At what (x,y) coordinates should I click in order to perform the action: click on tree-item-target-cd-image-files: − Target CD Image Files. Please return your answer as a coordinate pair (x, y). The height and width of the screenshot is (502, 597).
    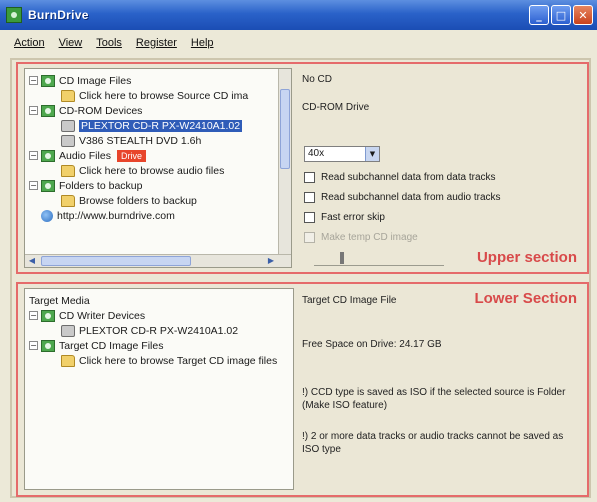
    Looking at the image, I should click on (96, 345).